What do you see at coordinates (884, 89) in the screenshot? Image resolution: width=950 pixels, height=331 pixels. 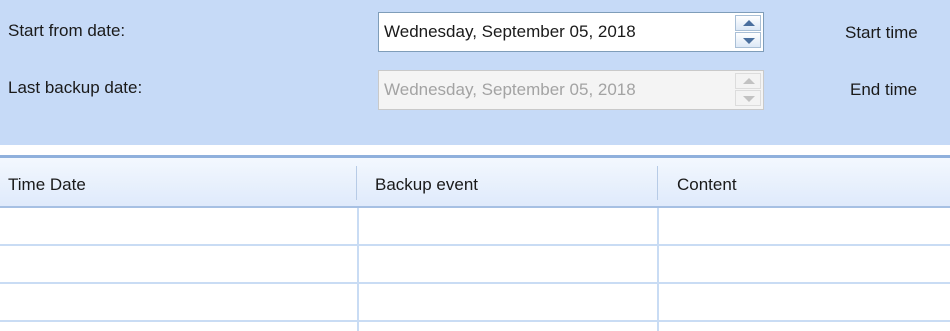 I see `end-time-label: End time` at bounding box center [884, 89].